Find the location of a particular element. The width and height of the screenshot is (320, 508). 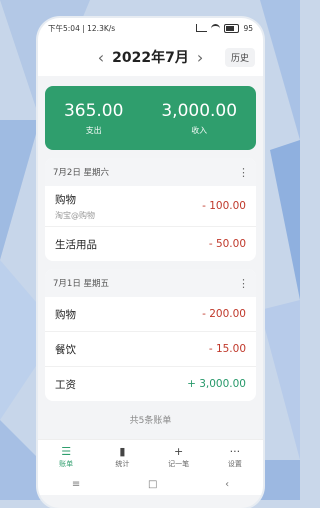

bill-amount: - 100.00 is located at coordinates (224, 206).